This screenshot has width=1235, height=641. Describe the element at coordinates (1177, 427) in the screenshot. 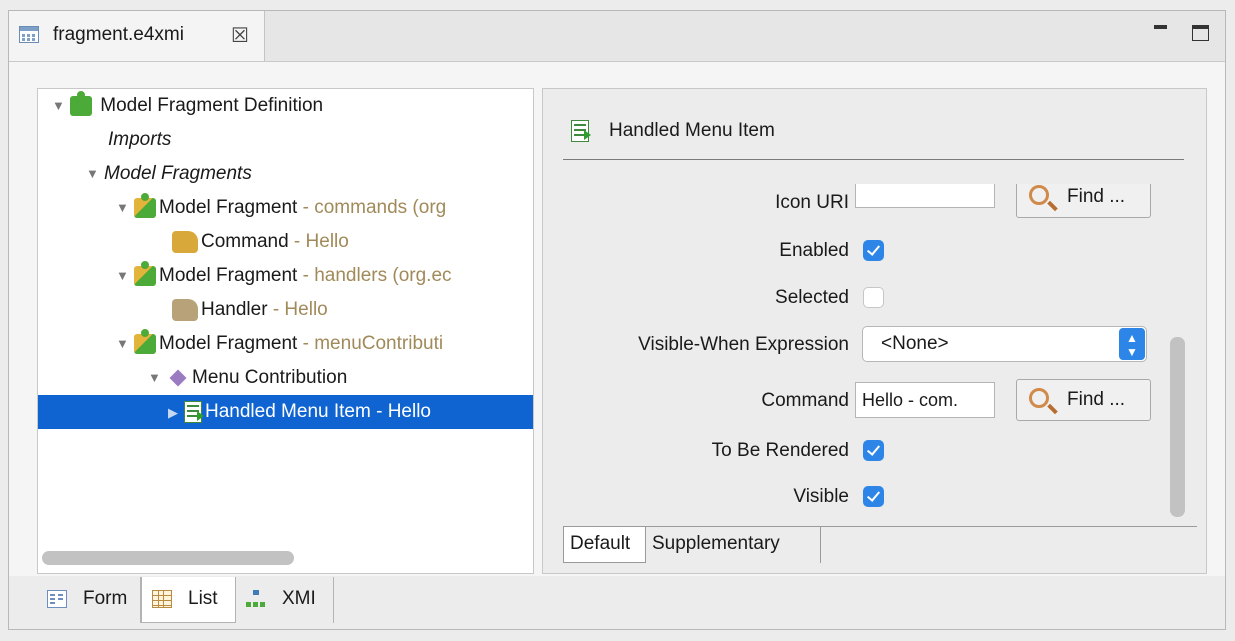

I see `vertical-scrollbar` at that location.